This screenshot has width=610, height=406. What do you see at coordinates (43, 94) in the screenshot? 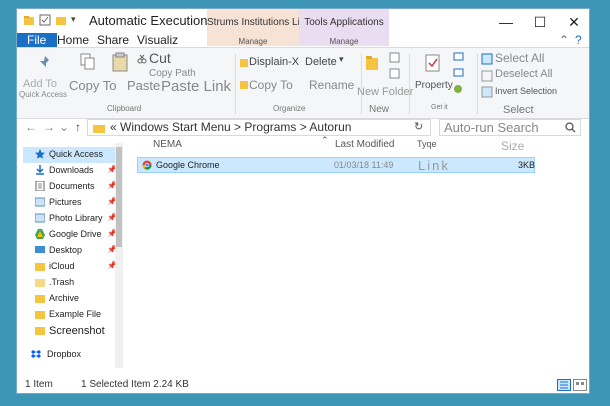
I see `quick-access-label: Quick Access` at bounding box center [43, 94].